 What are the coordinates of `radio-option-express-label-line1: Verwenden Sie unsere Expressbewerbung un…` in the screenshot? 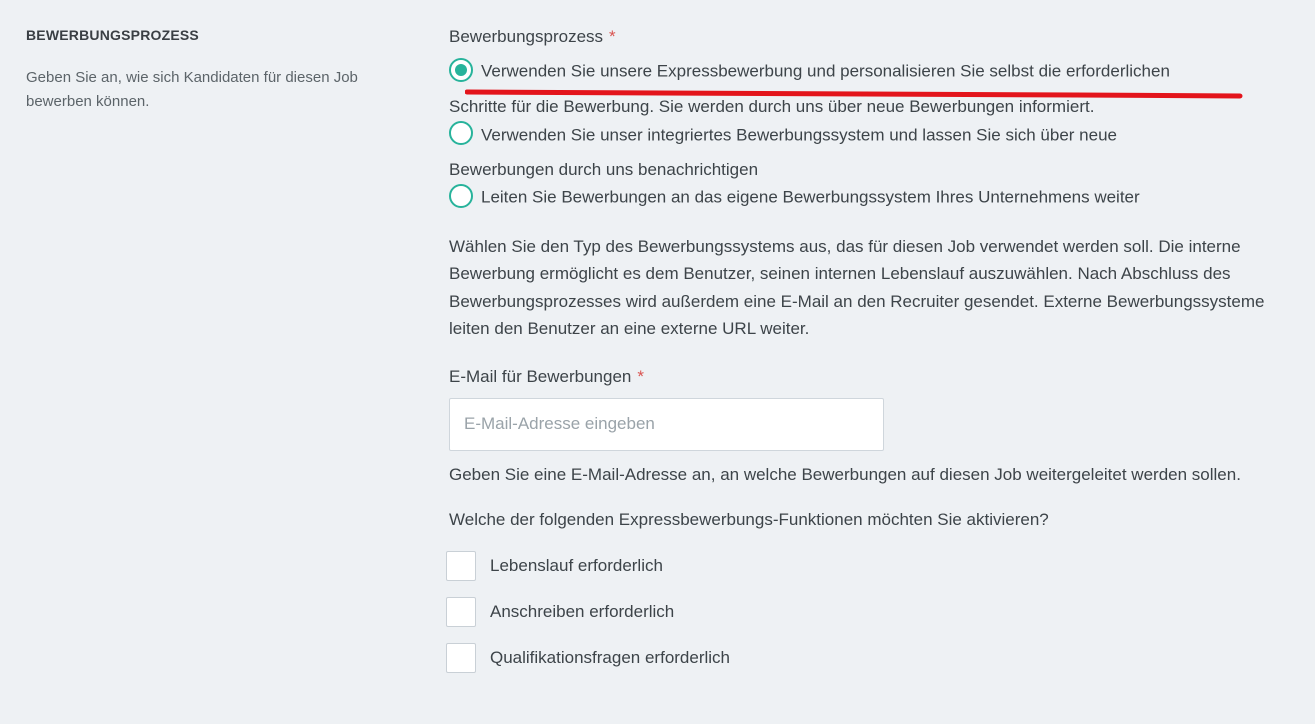 It's located at (825, 71).